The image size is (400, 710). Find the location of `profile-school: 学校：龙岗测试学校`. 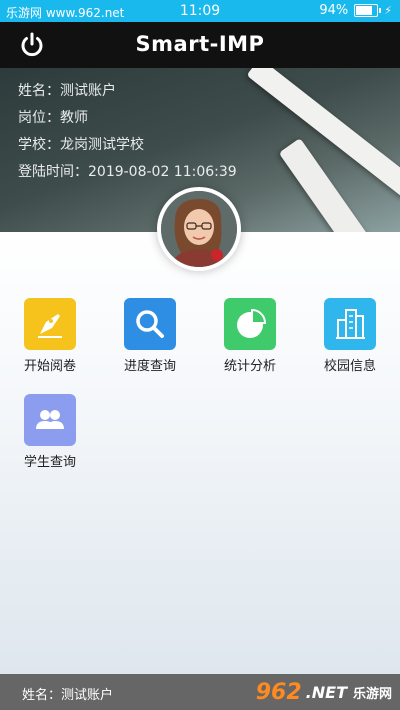

profile-school: 学校：龙岗测试学校 is located at coordinates (81, 145).